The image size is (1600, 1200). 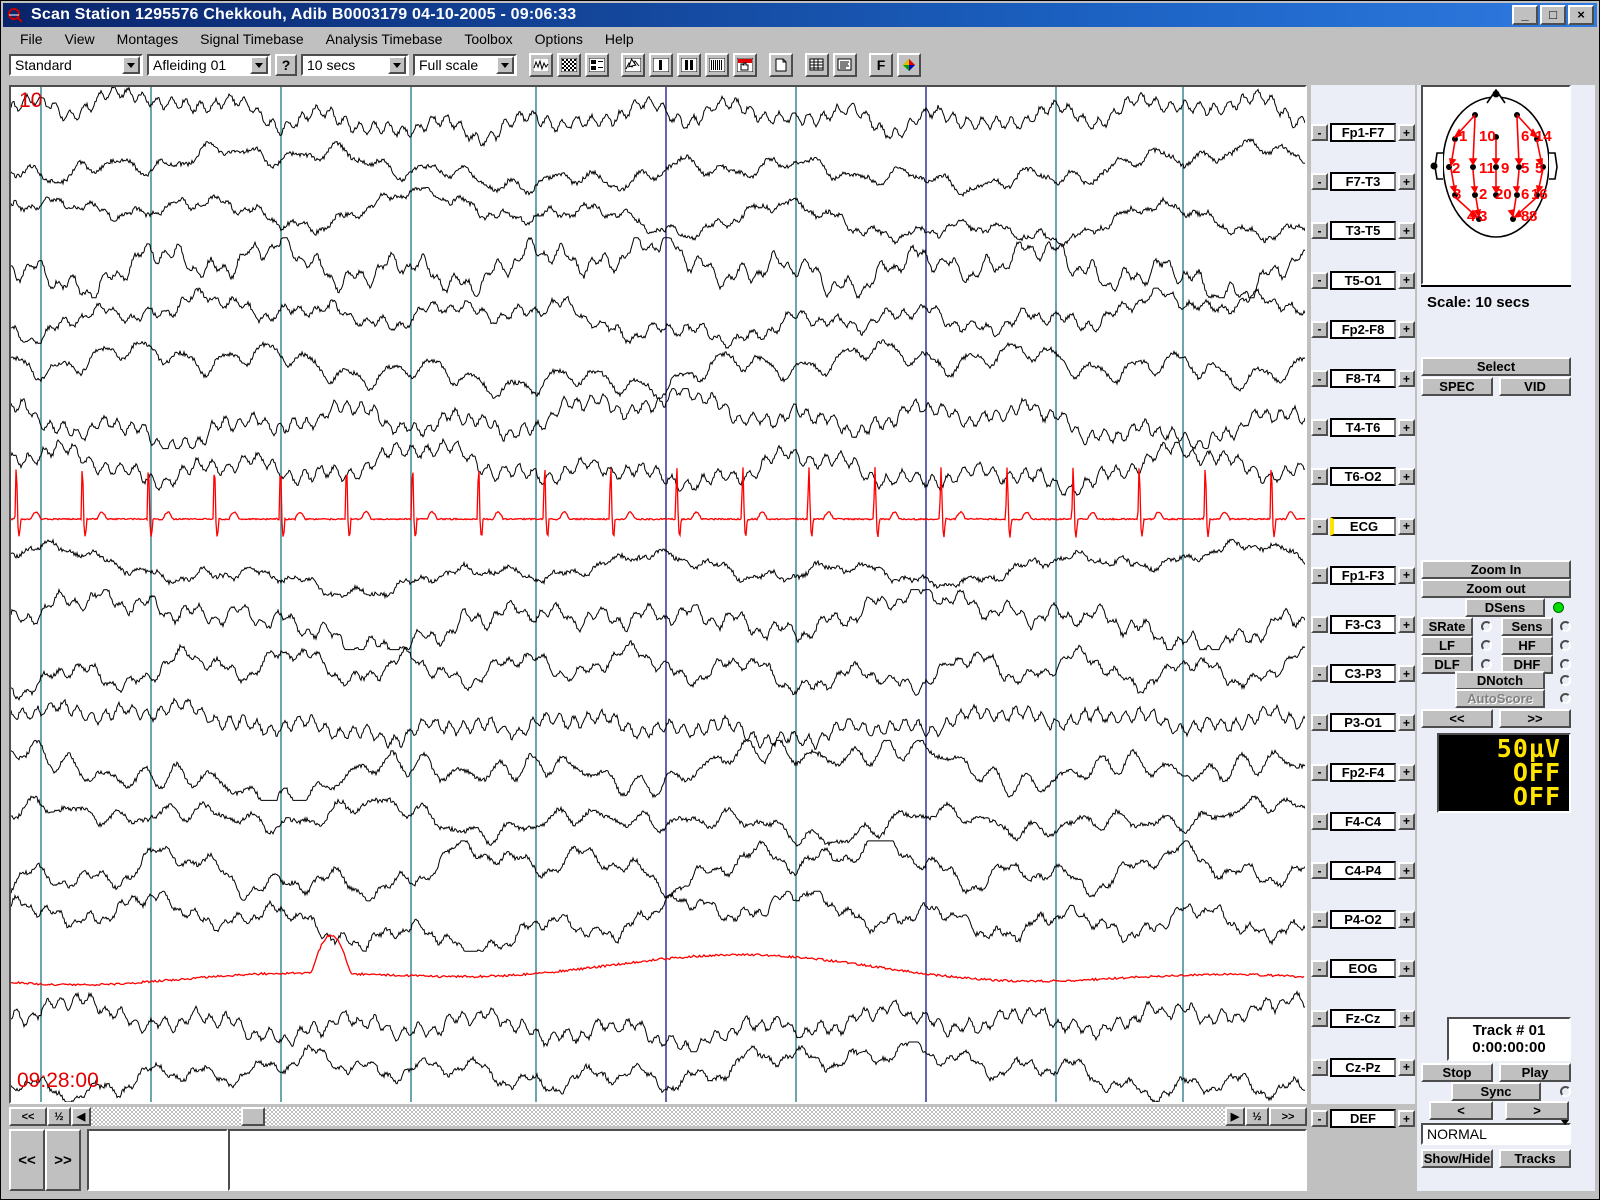 I want to click on maximize-button: □, so click(x=1553, y=15).